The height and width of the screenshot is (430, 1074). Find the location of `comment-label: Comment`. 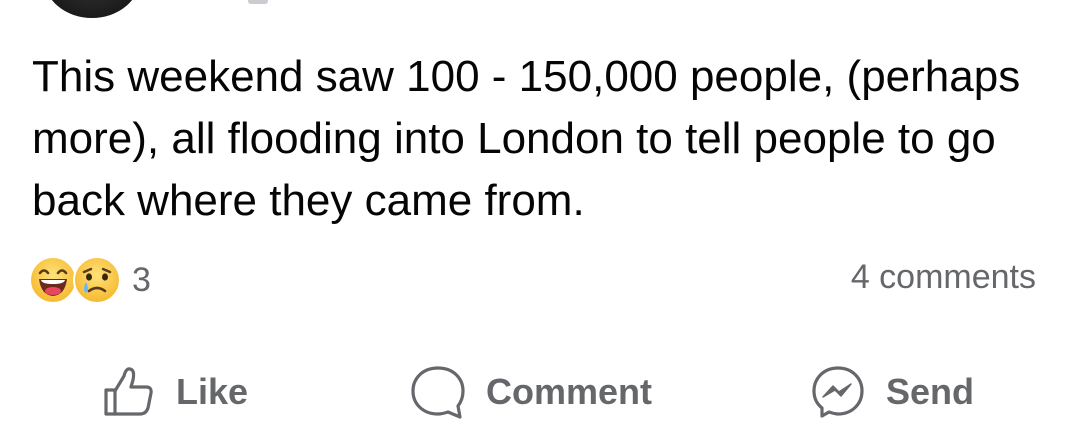

comment-label: Comment is located at coordinates (569, 391).